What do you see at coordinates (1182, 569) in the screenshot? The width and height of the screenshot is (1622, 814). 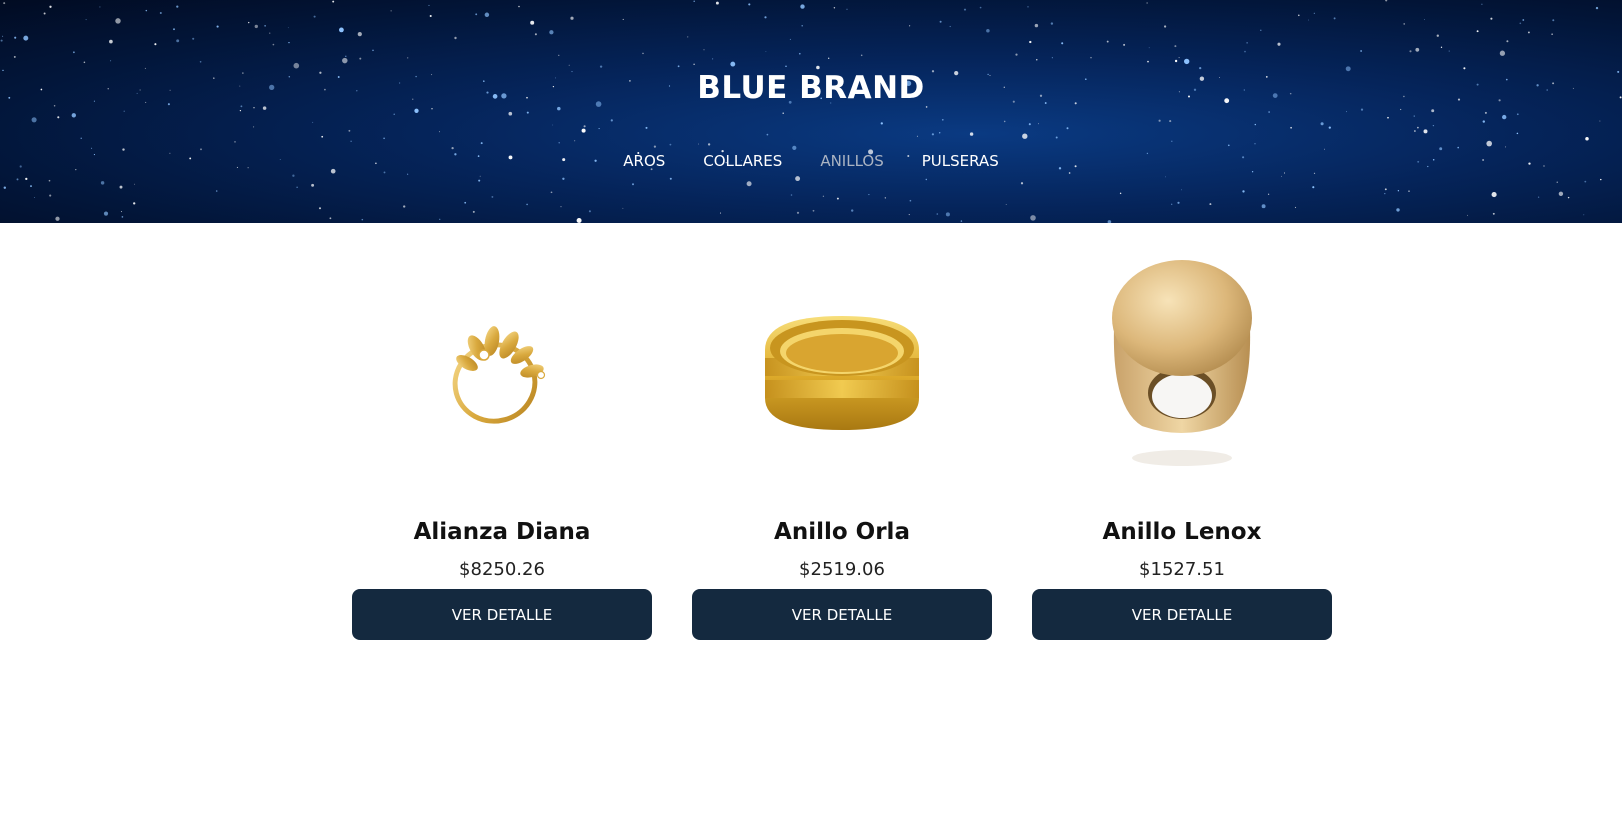 I see `product-price: $1527.51` at bounding box center [1182, 569].